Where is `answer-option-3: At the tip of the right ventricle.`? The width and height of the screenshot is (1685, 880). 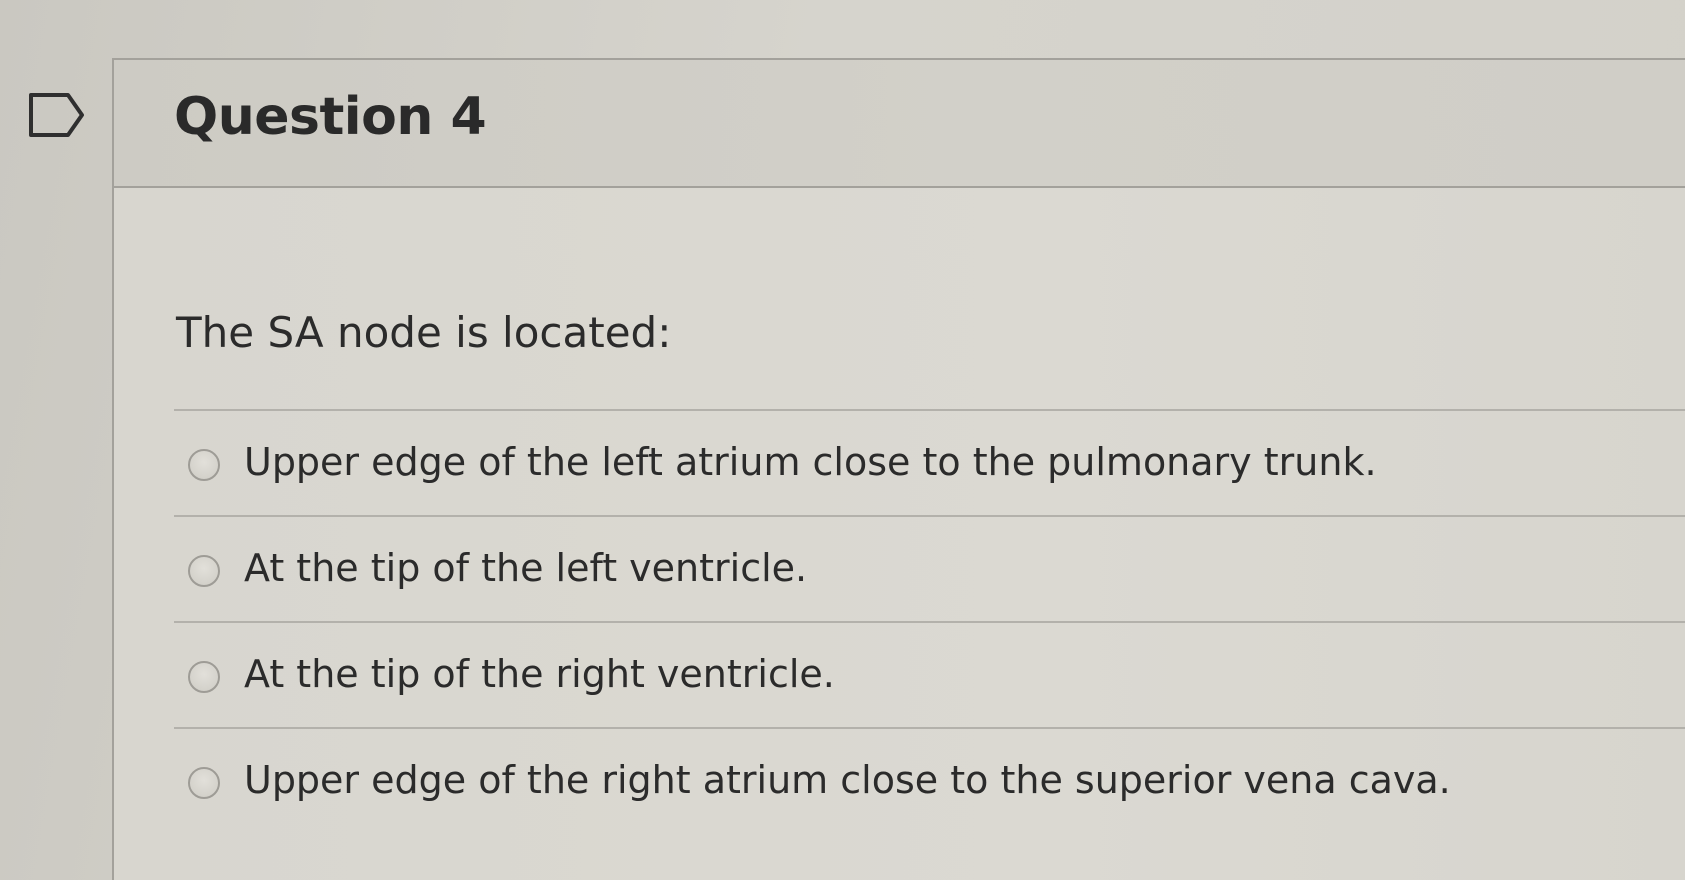
answer-option-3: At the tip of the right ventricle. is located at coordinates (929, 674).